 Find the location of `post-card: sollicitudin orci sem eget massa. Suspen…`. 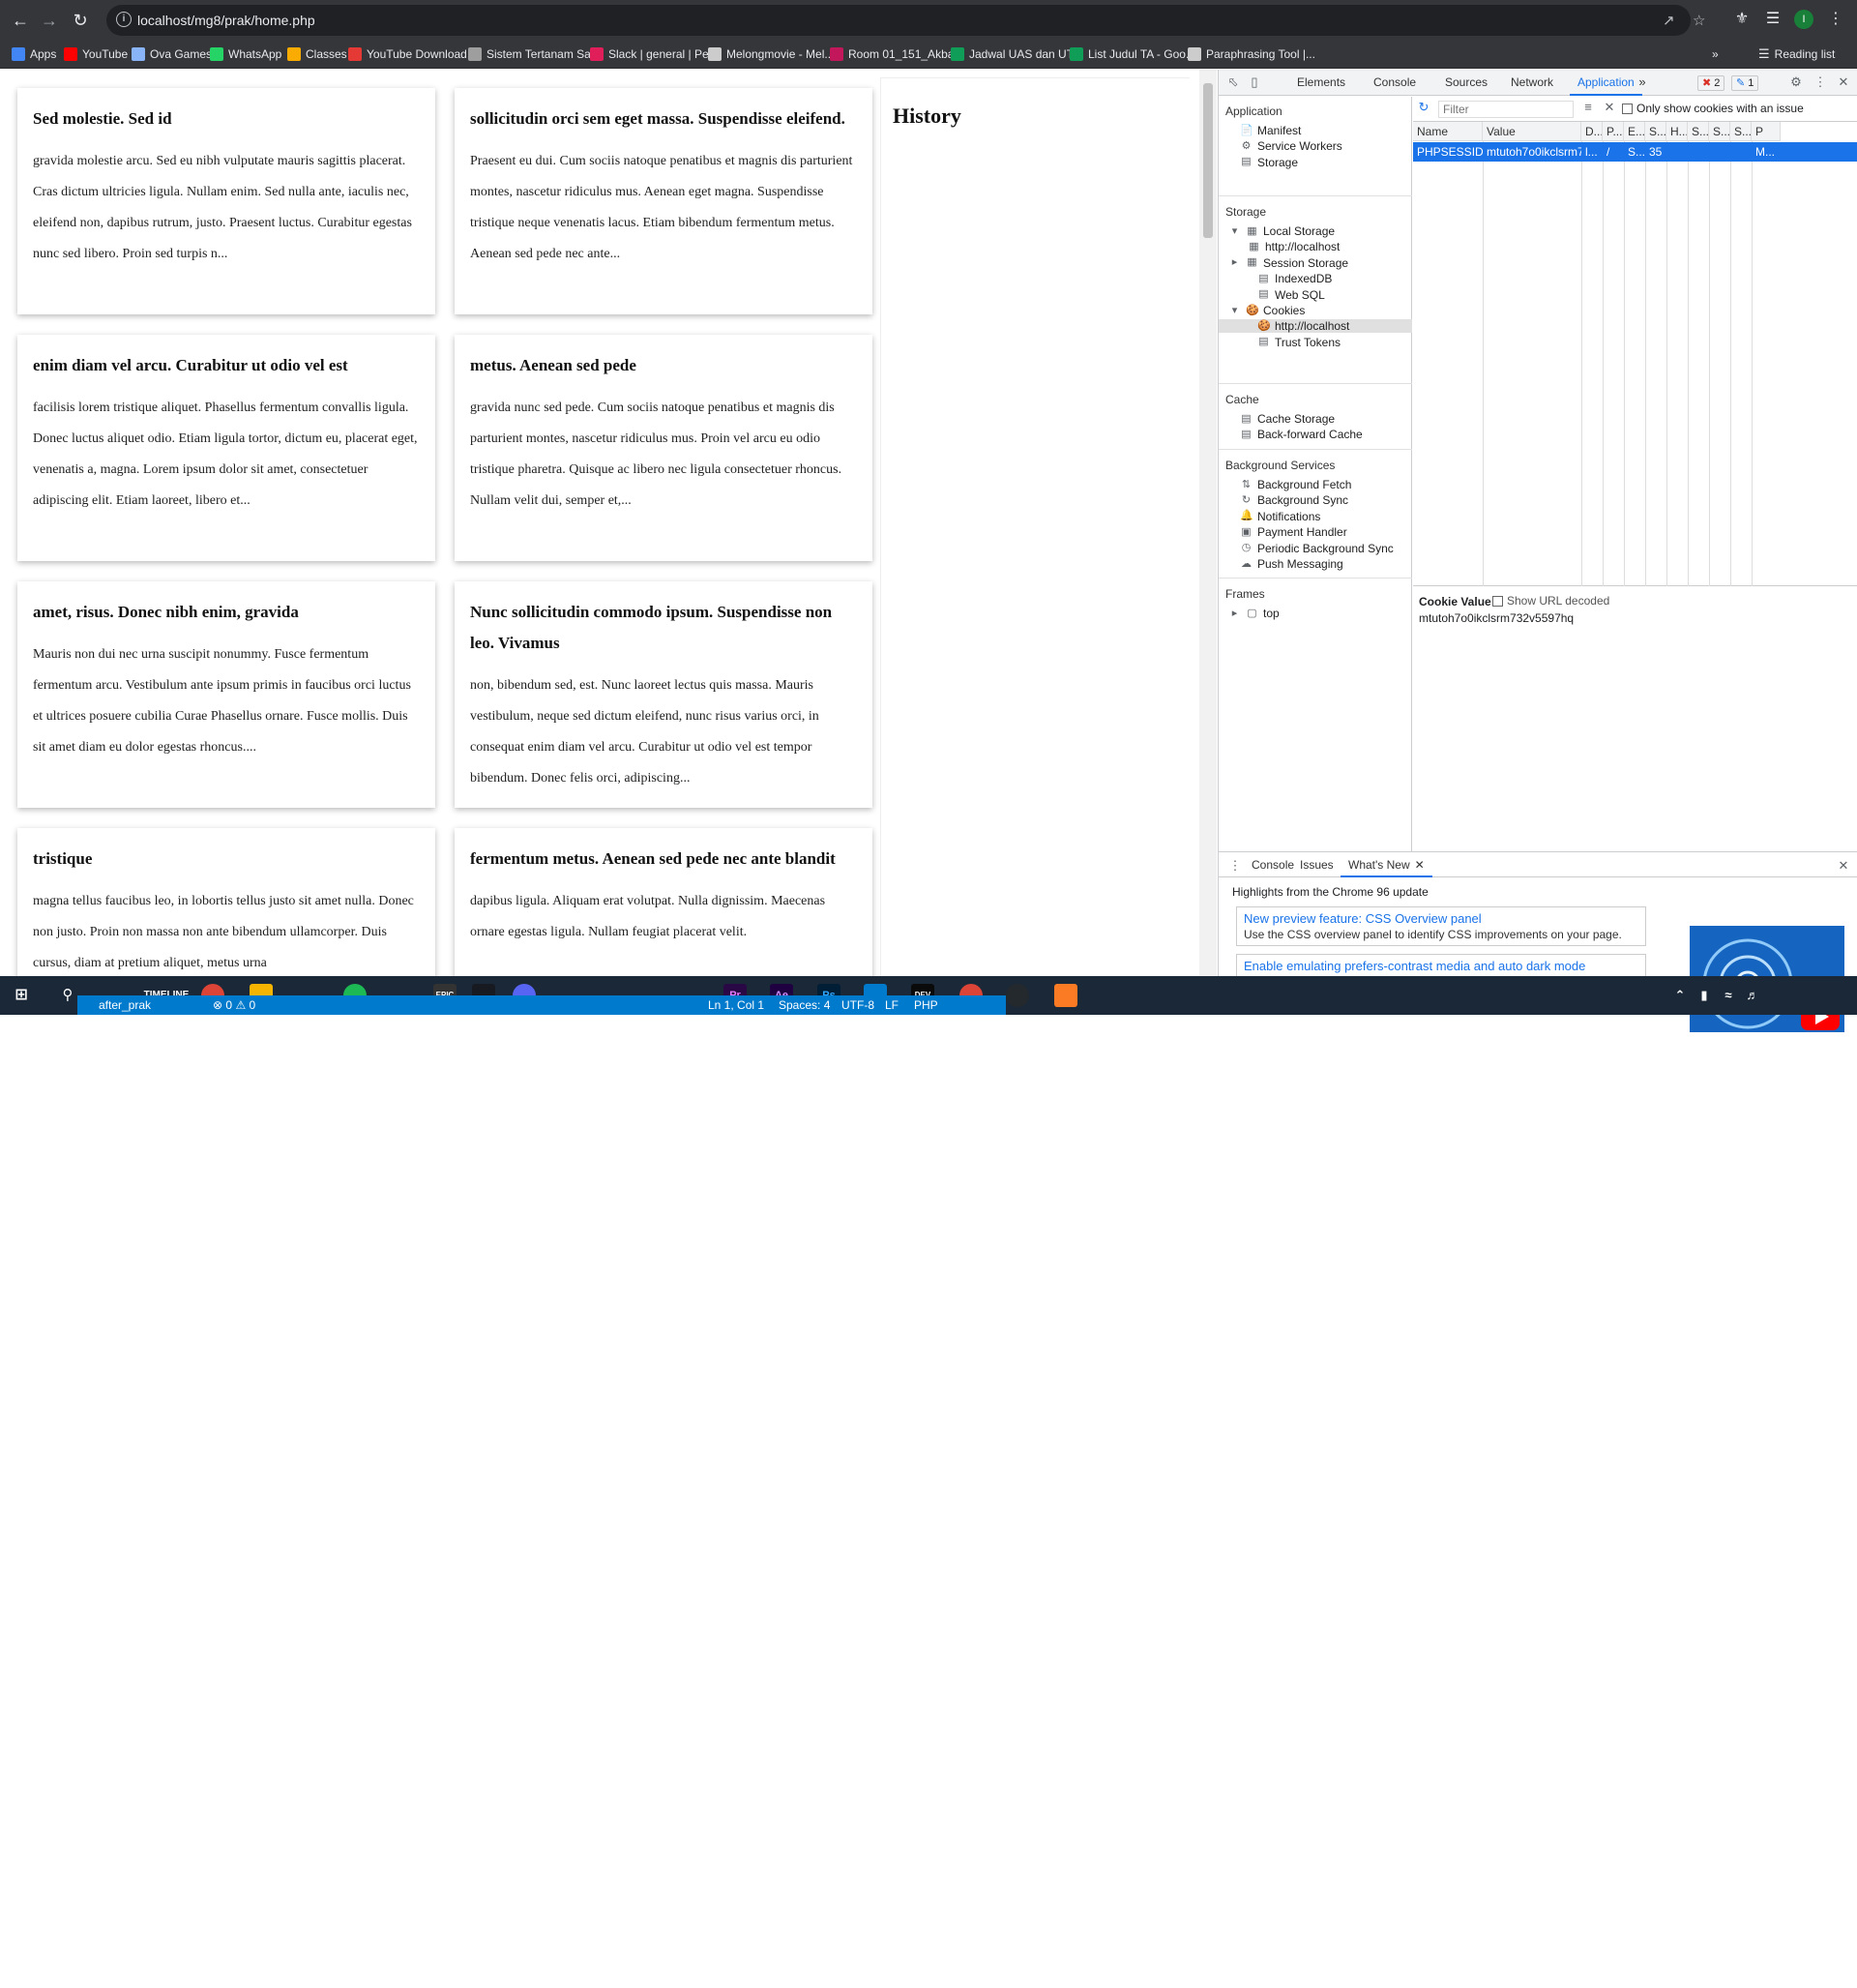

post-card: sollicitudin orci sem eget massa. Suspen… is located at coordinates (663, 201).